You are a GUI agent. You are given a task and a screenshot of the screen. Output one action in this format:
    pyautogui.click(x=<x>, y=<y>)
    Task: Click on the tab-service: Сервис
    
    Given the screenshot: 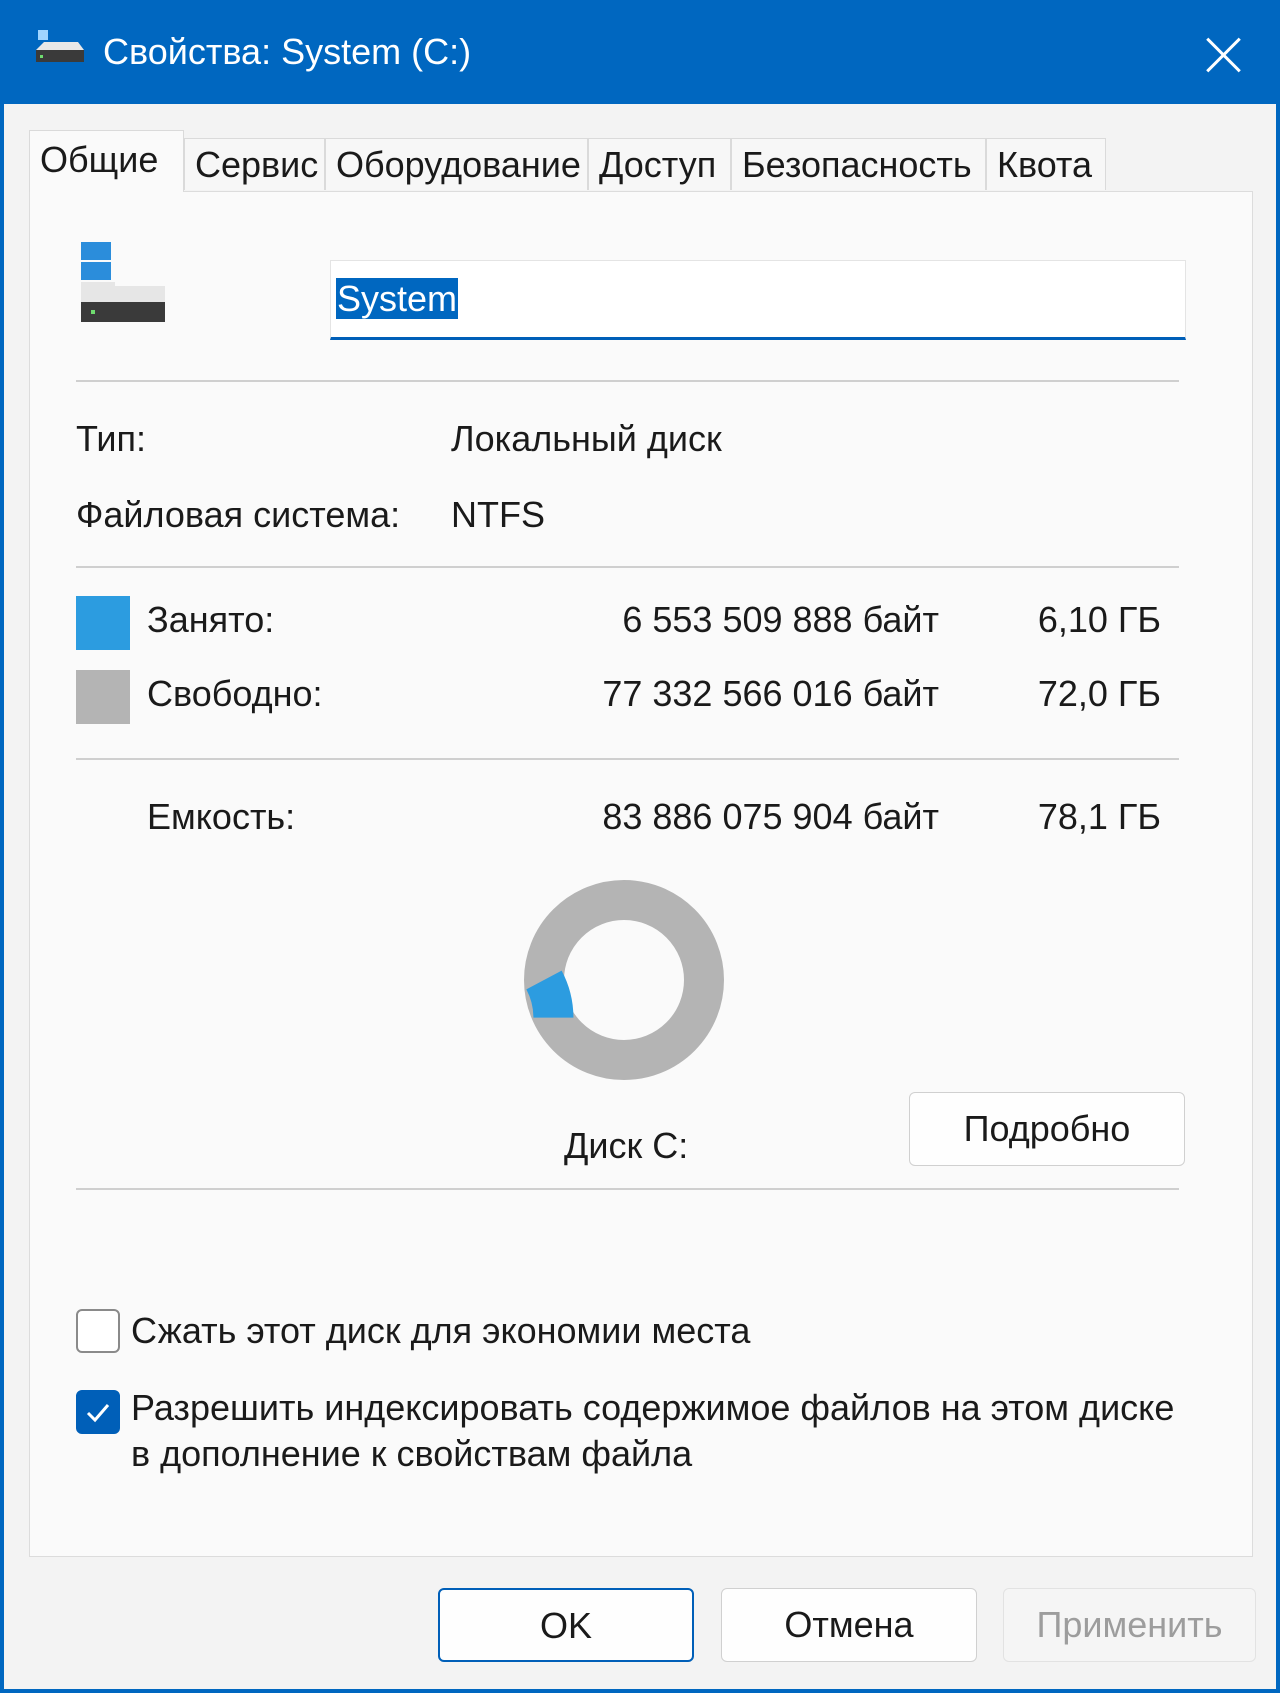 What is the action you would take?
    pyautogui.click(x=254, y=164)
    